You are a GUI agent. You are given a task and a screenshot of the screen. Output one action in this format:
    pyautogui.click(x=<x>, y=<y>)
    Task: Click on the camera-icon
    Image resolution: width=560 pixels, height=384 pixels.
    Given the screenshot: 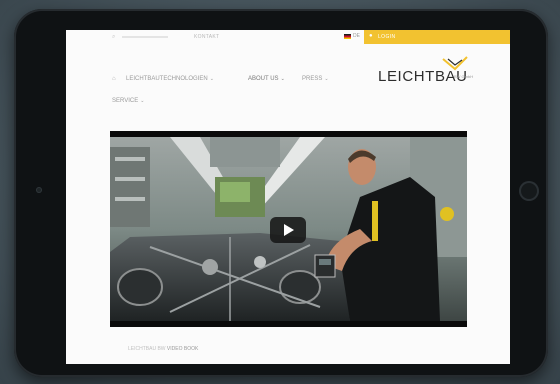 What is the action you would take?
    pyautogui.click(x=39, y=190)
    